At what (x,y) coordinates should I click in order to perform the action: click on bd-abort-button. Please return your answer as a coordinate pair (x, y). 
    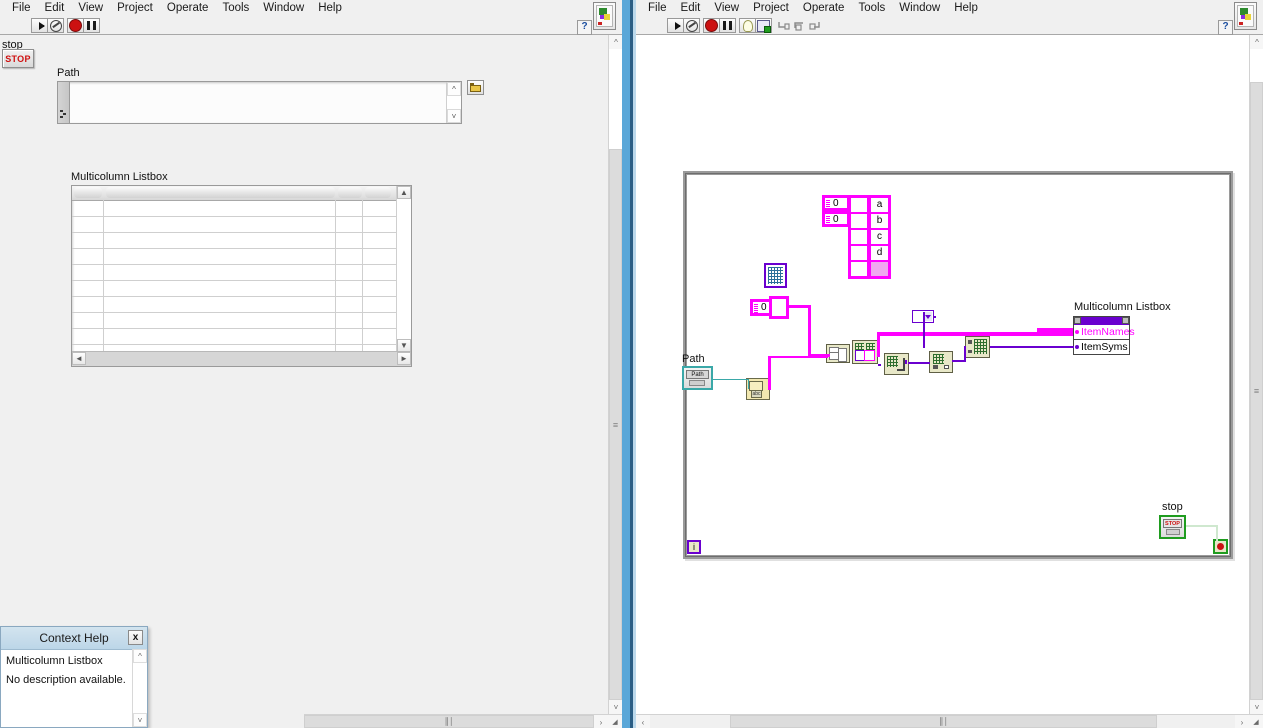
    Looking at the image, I should click on (711, 25).